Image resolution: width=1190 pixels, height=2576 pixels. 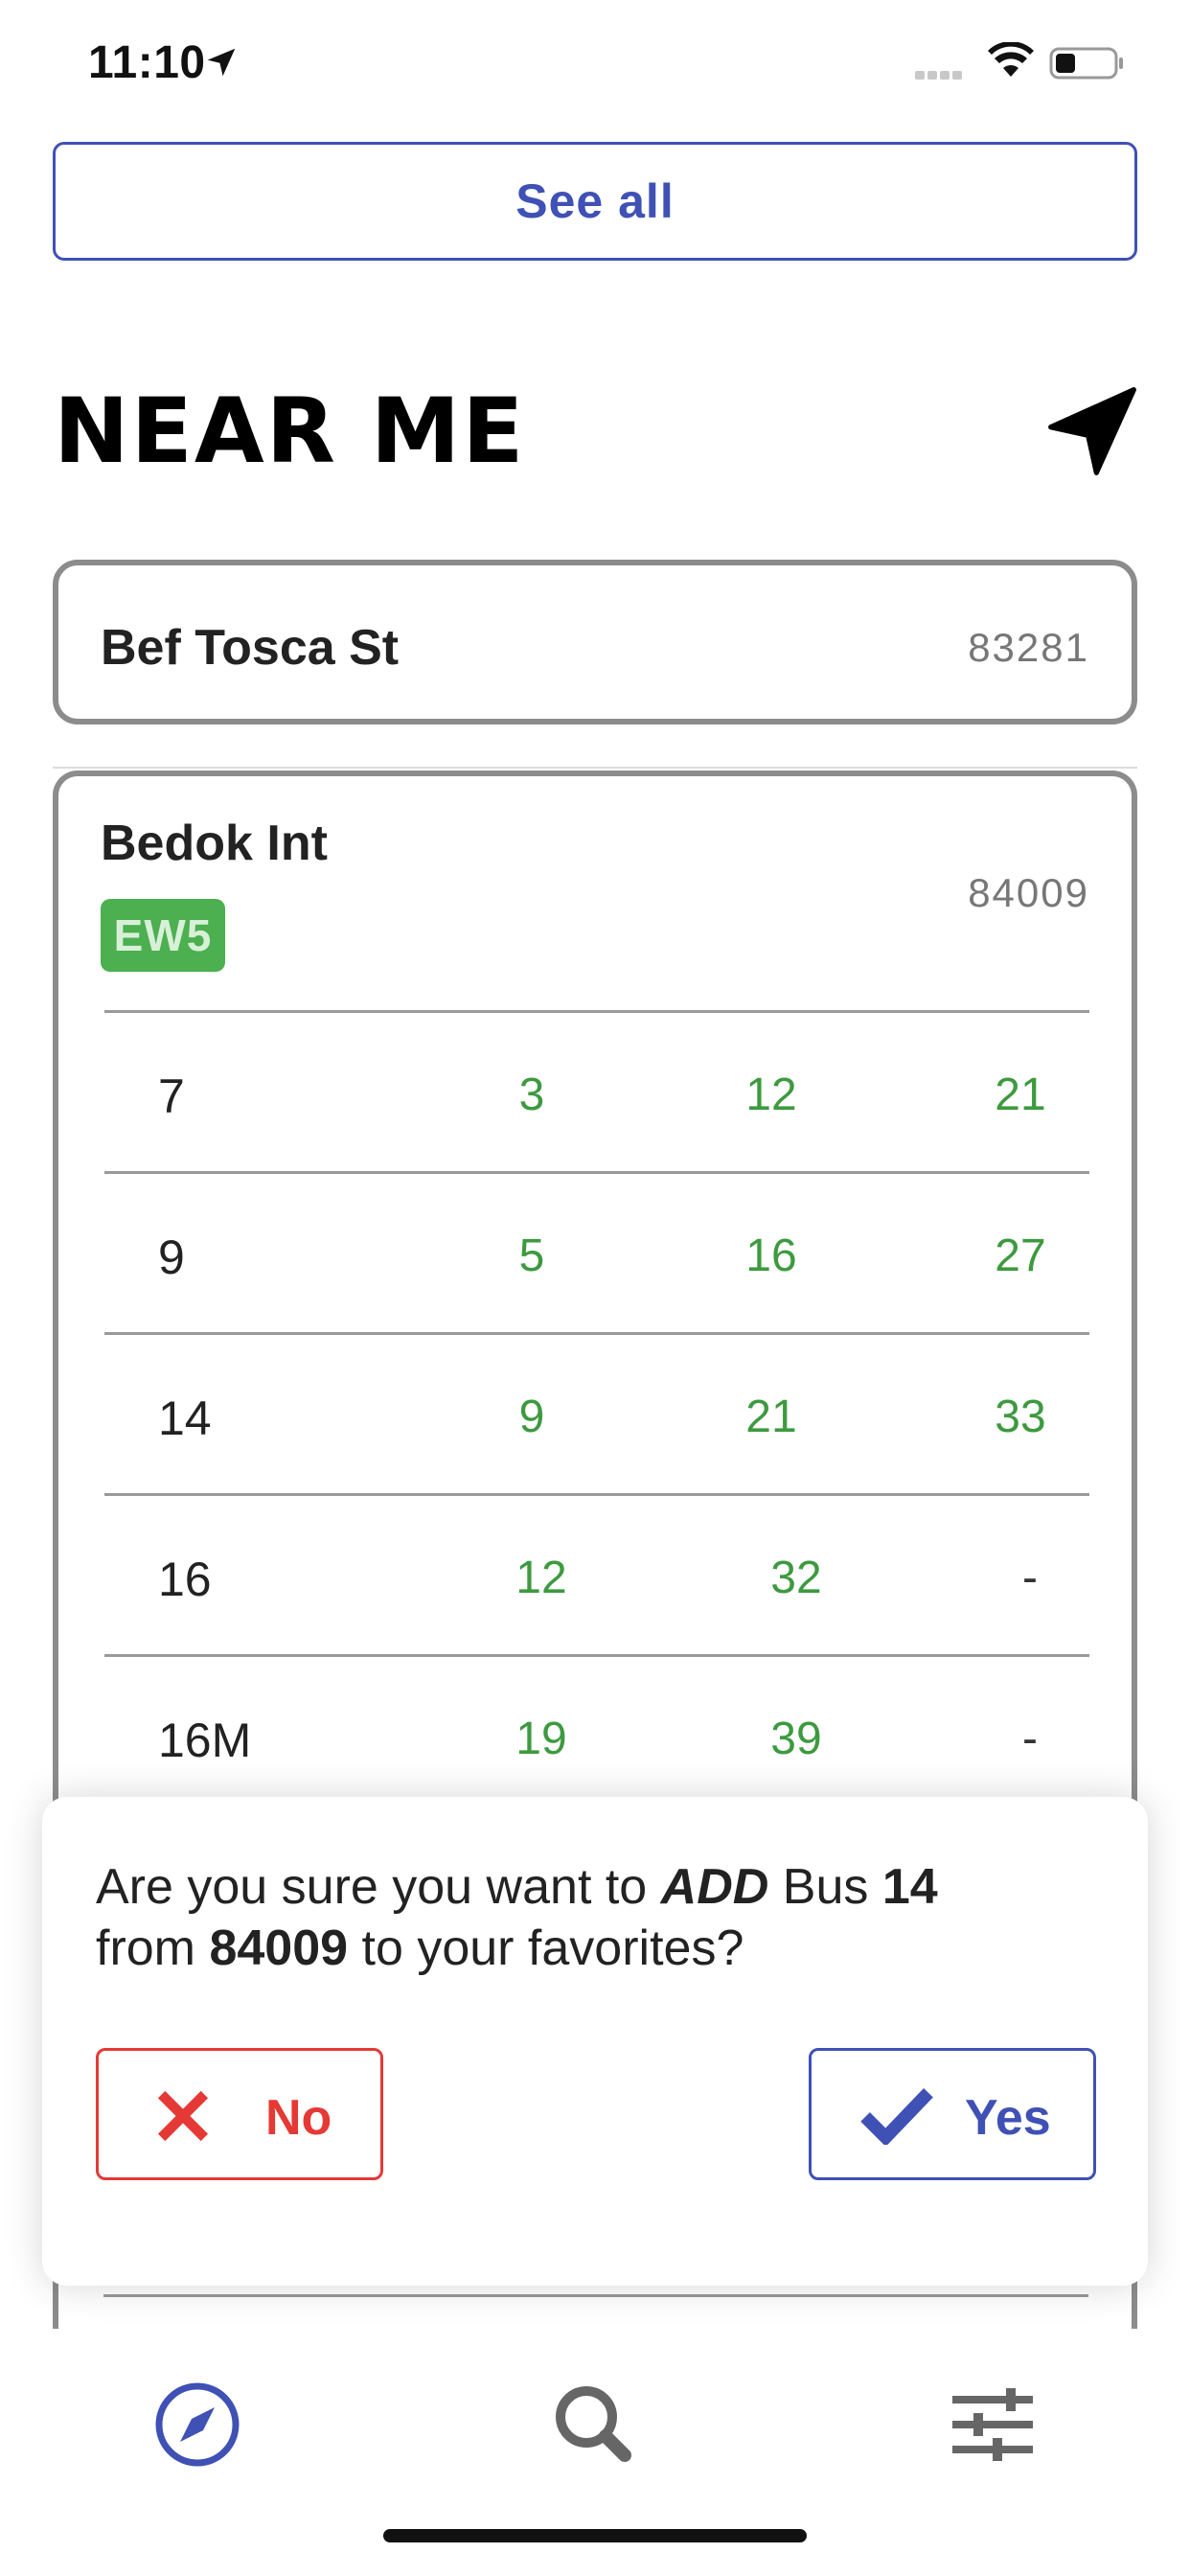 I want to click on status-bar: 11:10, so click(x=595, y=63).